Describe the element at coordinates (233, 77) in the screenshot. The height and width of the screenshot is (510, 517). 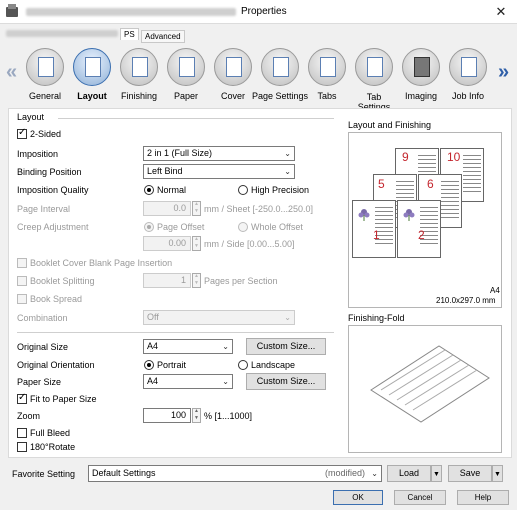
I see `category-cover: Cover` at that location.